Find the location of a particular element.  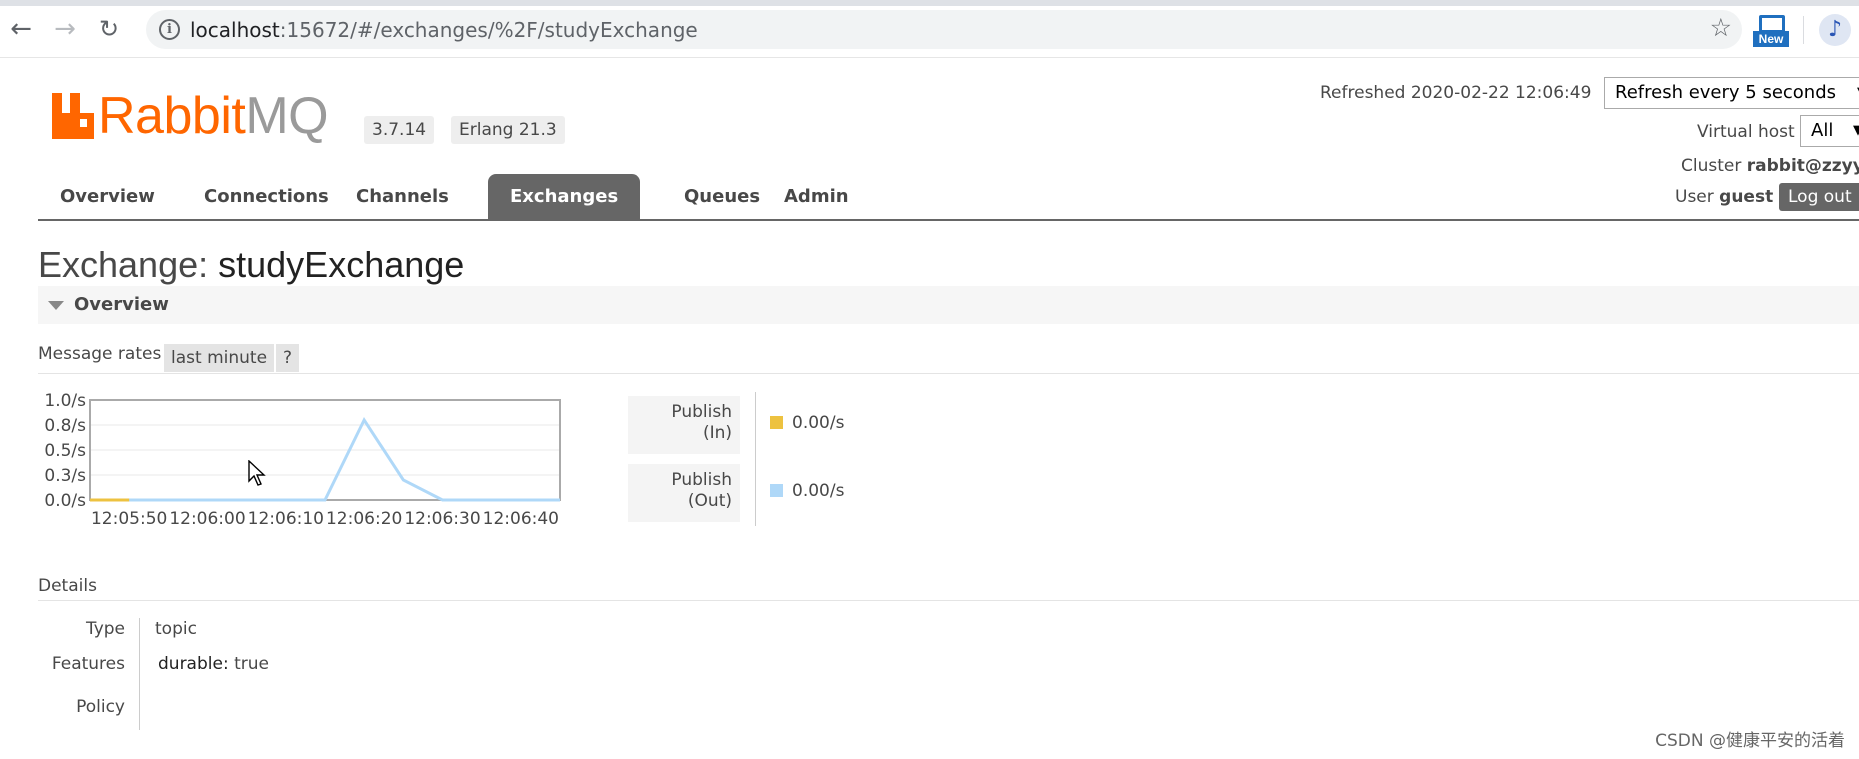

publish-in-rate: 0.00/s is located at coordinates (807, 423).